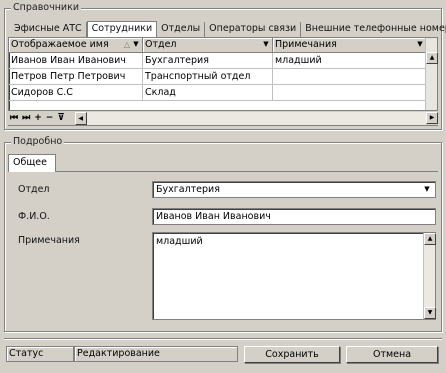 This screenshot has width=446, height=373. What do you see at coordinates (38, 141) in the screenshot?
I see `detail-group-title: Подробно` at bounding box center [38, 141].